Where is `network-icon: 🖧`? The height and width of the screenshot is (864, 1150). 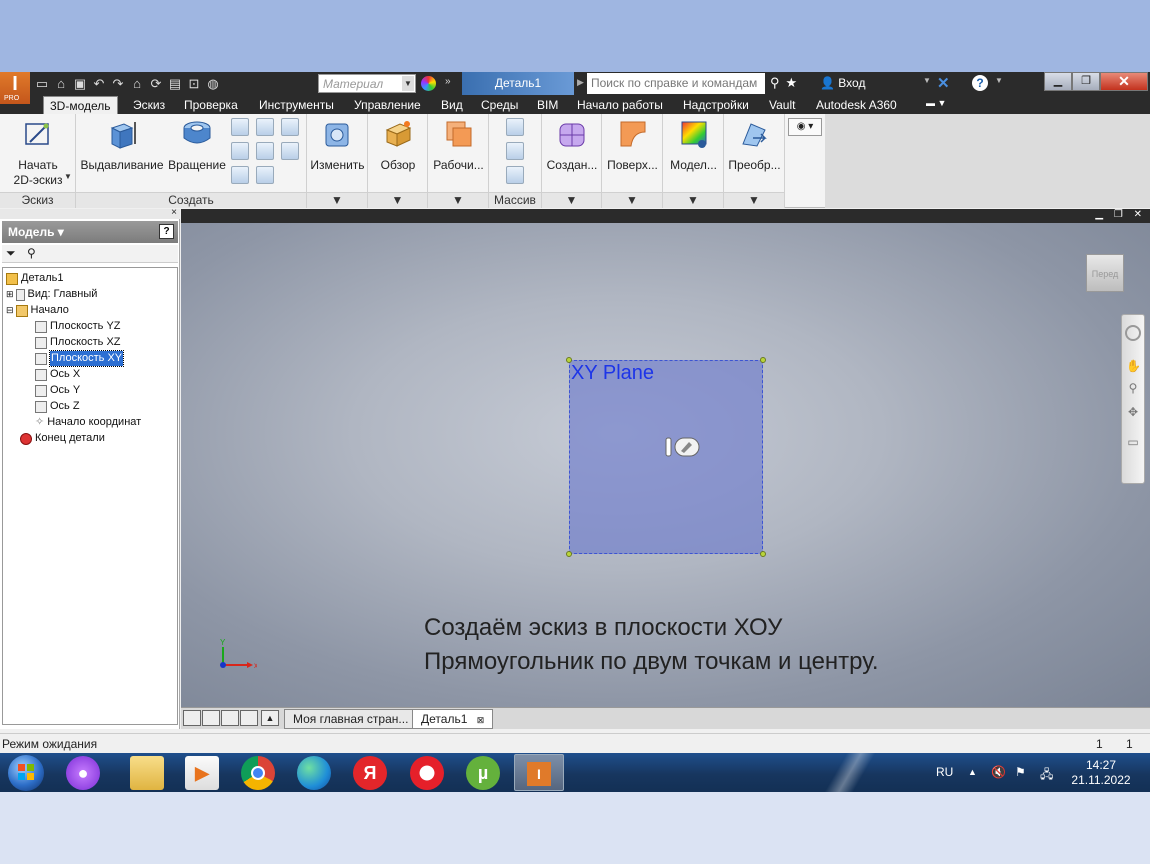 network-icon: 🖧 is located at coordinates (1046, 775).